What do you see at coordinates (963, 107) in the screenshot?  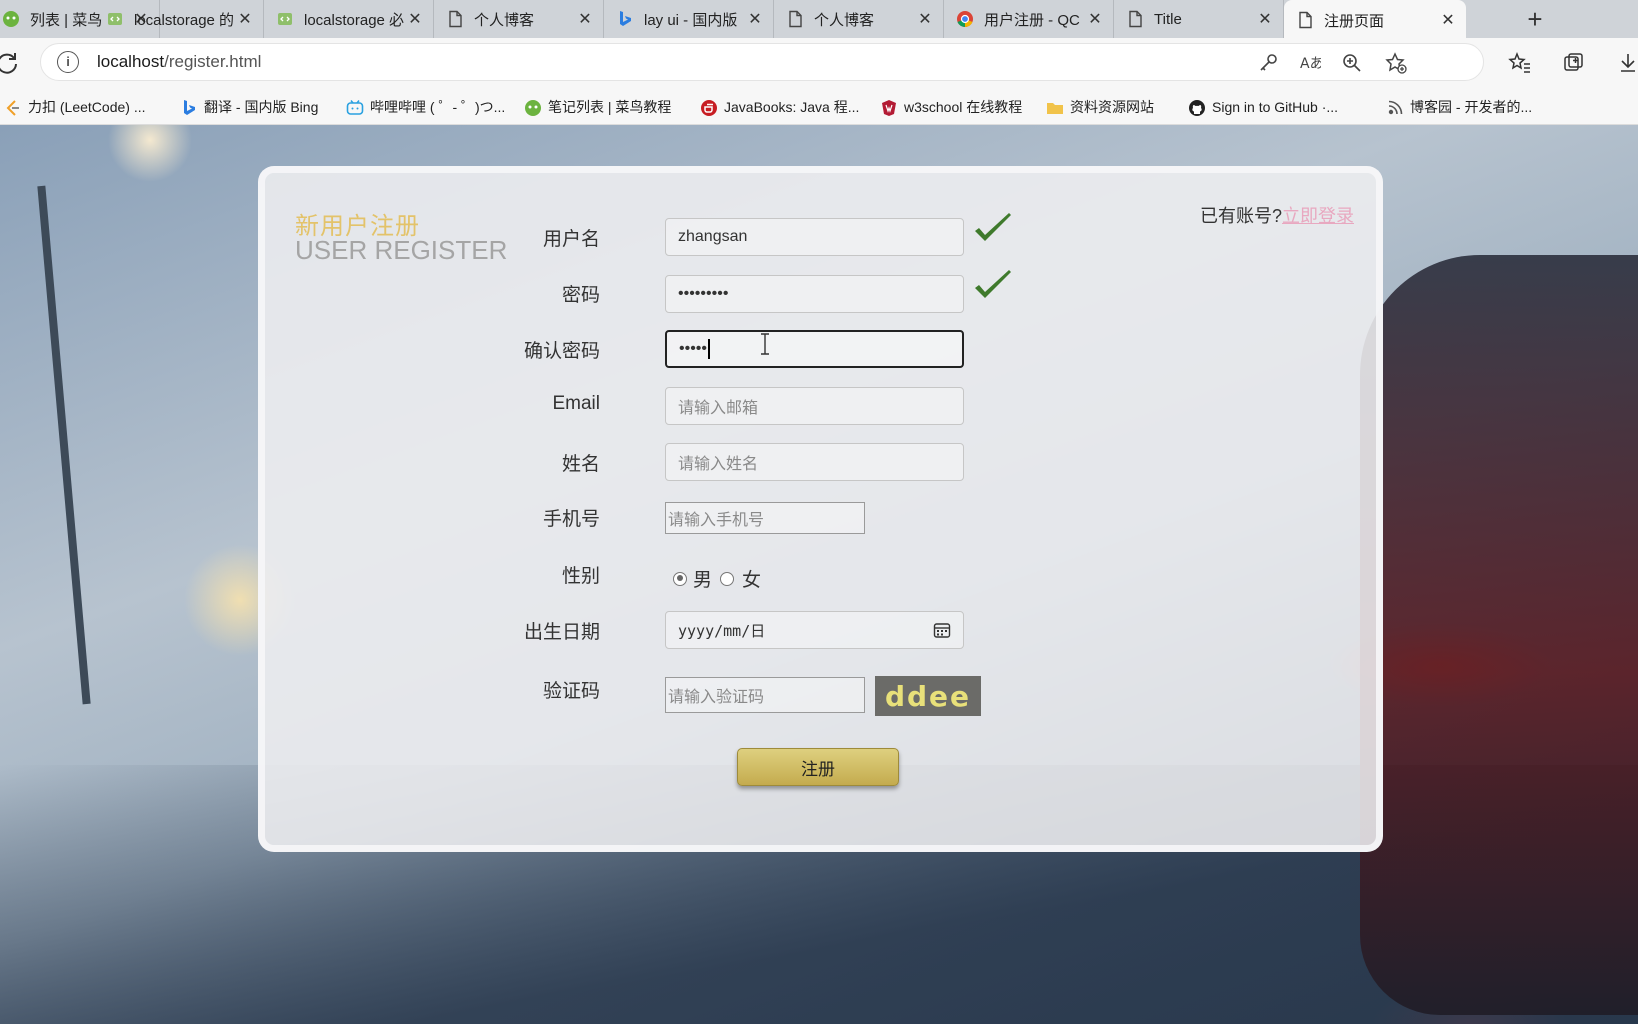 I see `bookmark-label: w3school 在线教程` at bounding box center [963, 107].